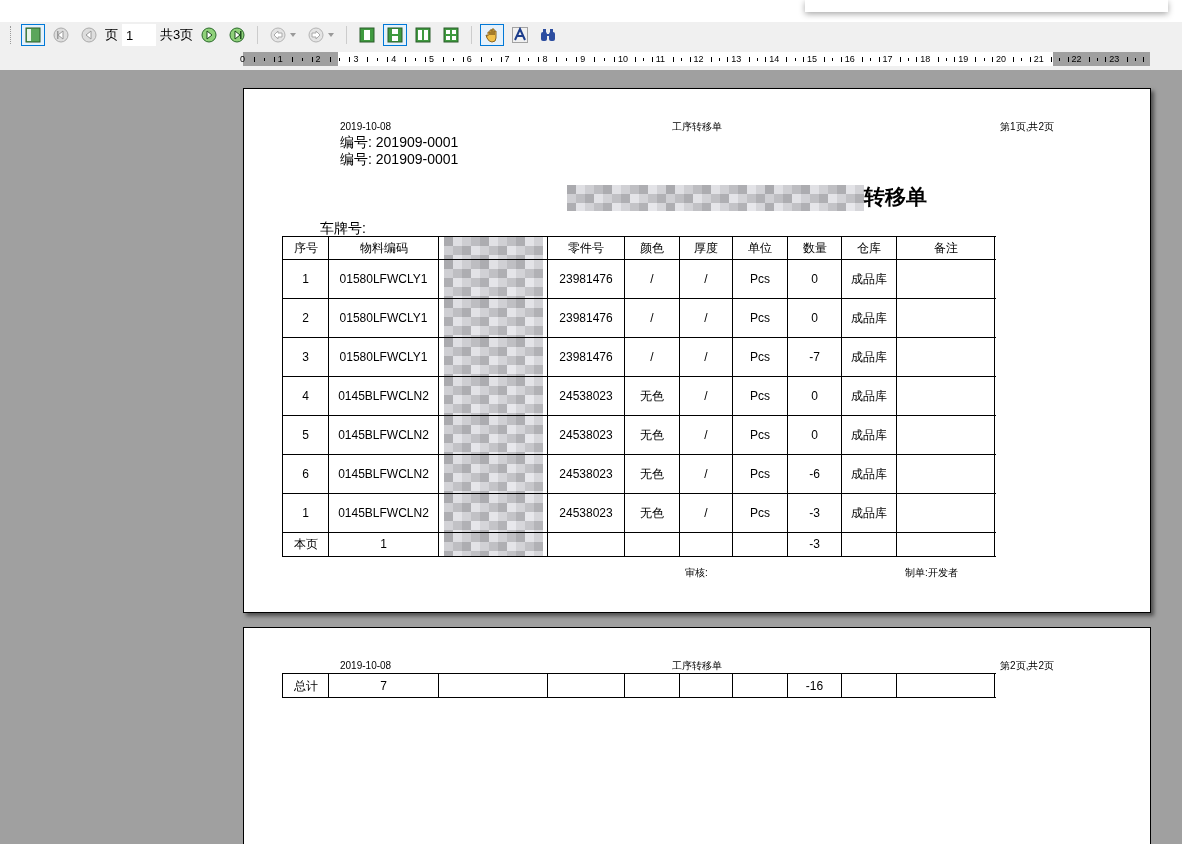 Image resolution: width=1182 pixels, height=844 pixels. I want to click on document-title: 转移单, so click(895, 197).